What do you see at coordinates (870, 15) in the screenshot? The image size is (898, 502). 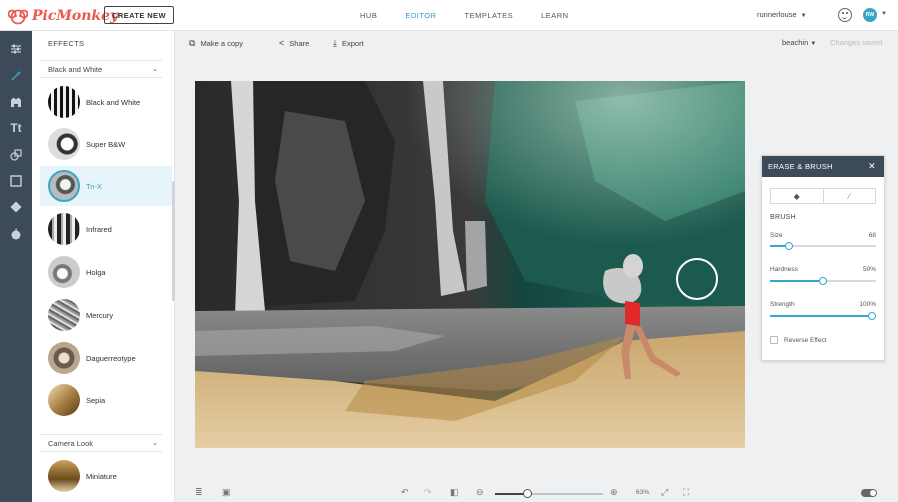 I see `avatar: RW` at bounding box center [870, 15].